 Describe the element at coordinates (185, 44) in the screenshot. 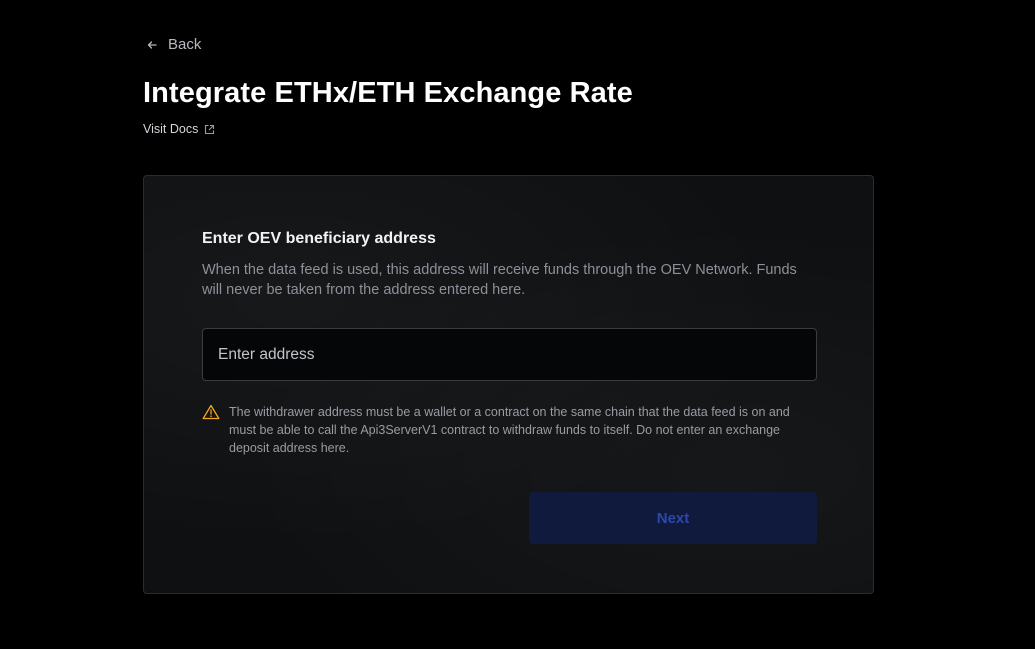

I see `back-label: Back` at that location.